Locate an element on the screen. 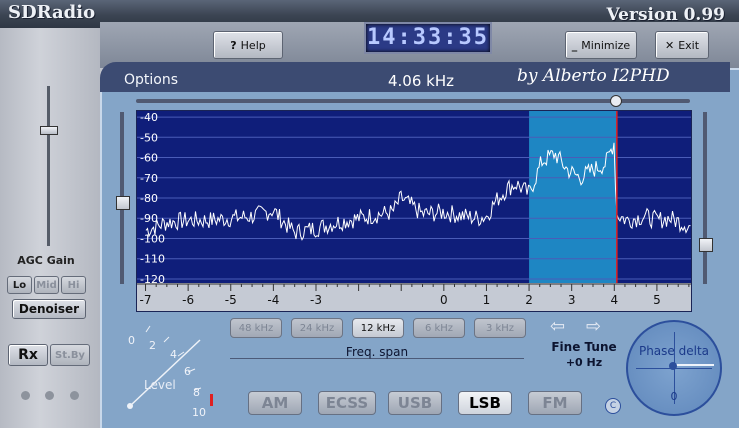  mode-button: USB is located at coordinates (415, 403).